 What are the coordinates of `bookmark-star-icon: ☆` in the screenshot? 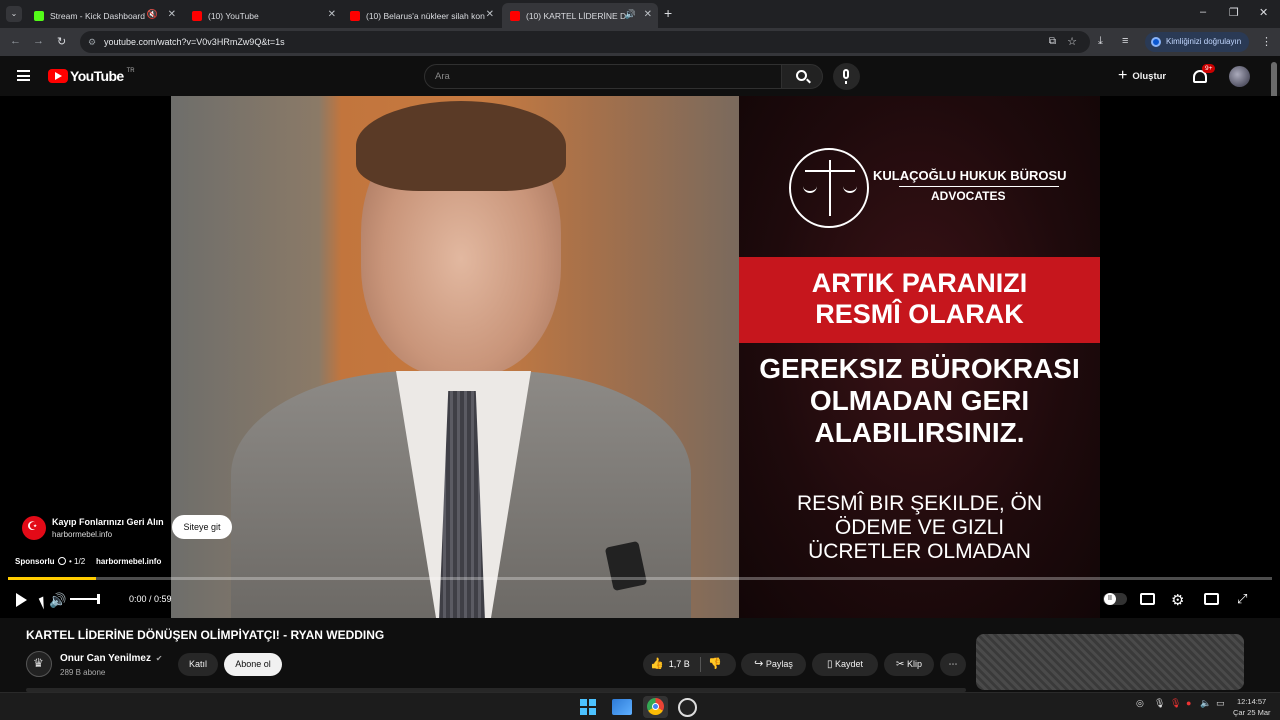 It's located at (1072, 42).